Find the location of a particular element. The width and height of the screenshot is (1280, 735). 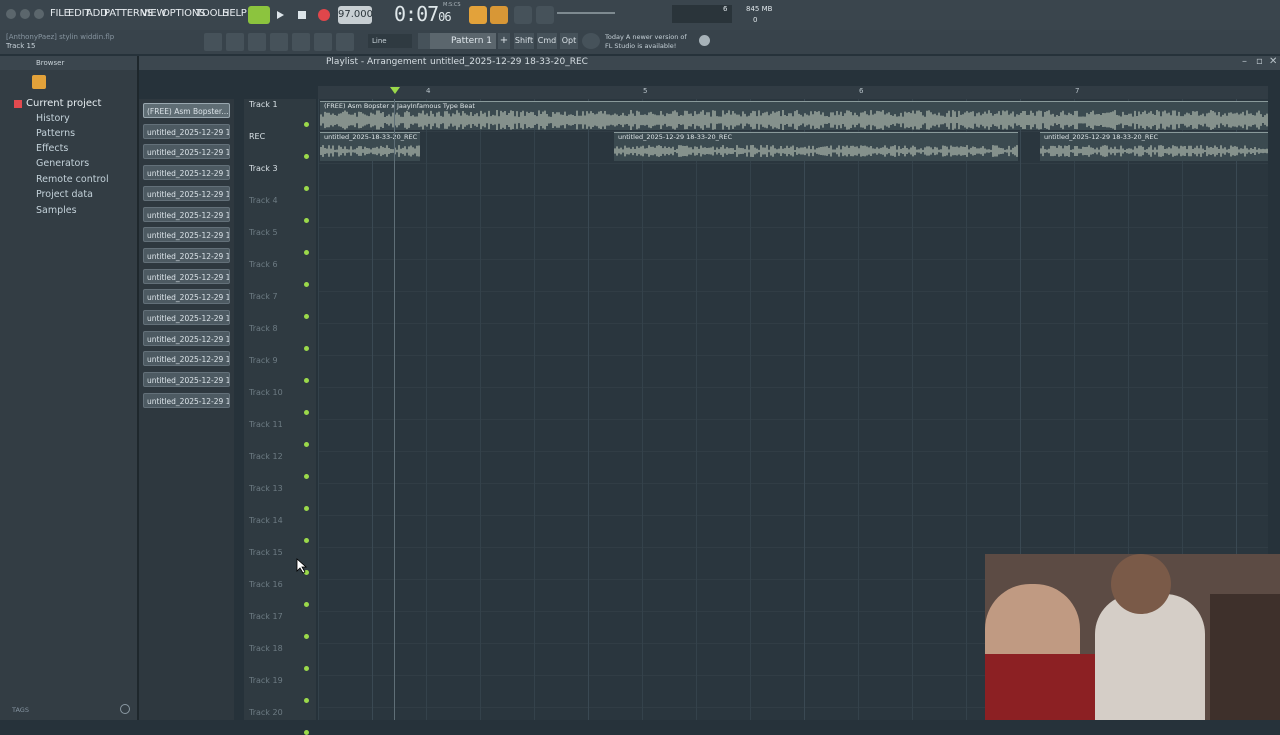

song-mode-toggle is located at coordinates (259, 15).